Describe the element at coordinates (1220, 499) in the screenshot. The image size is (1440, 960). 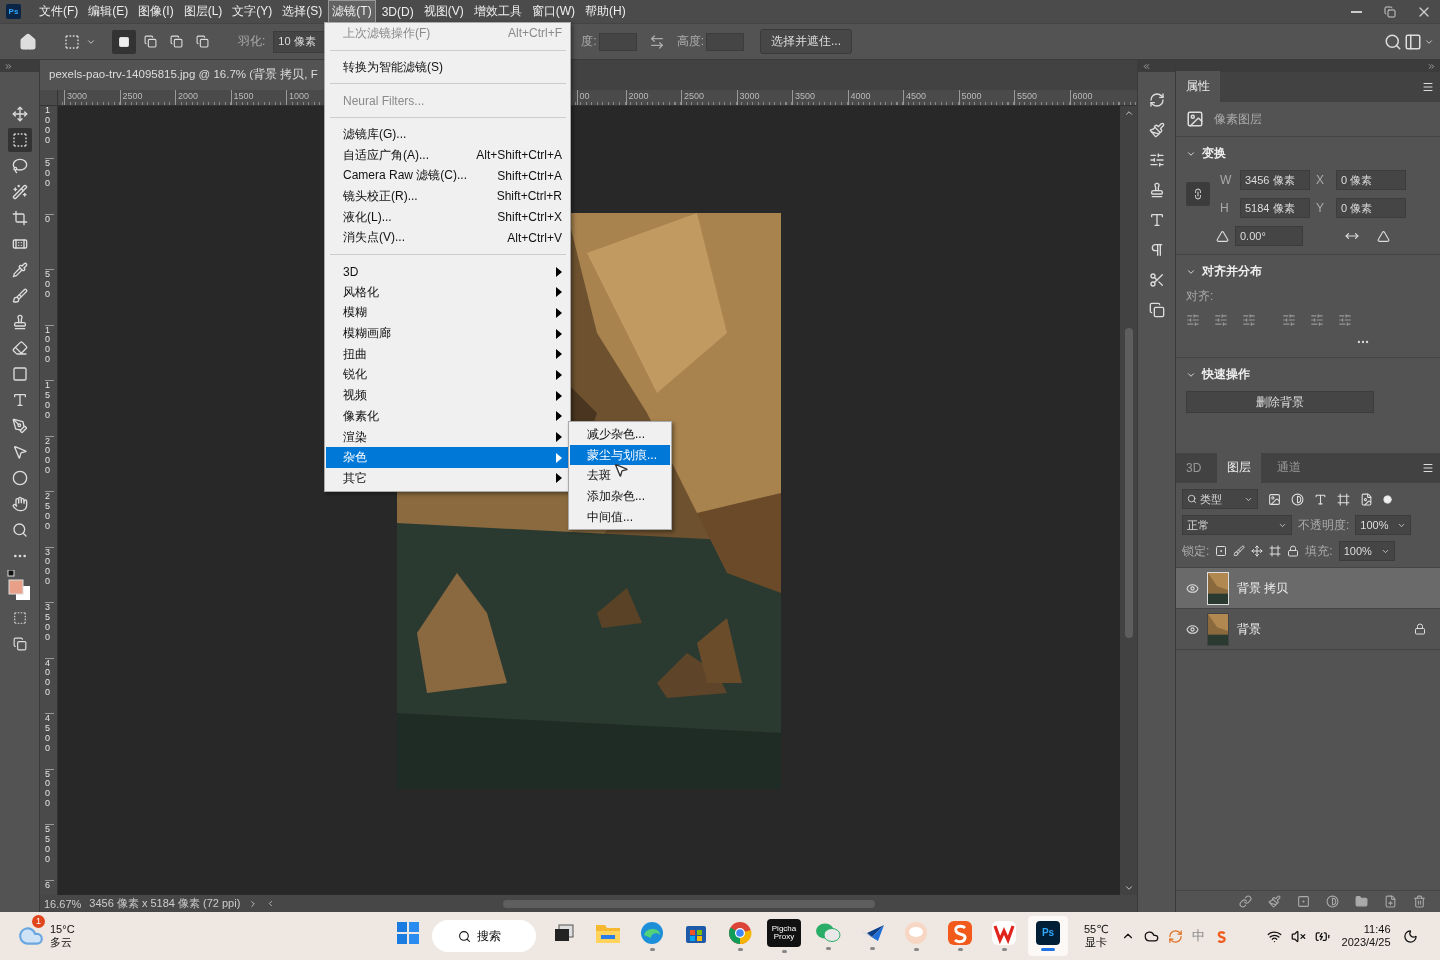
I see `layer-filter-dropdown: 类型` at that location.